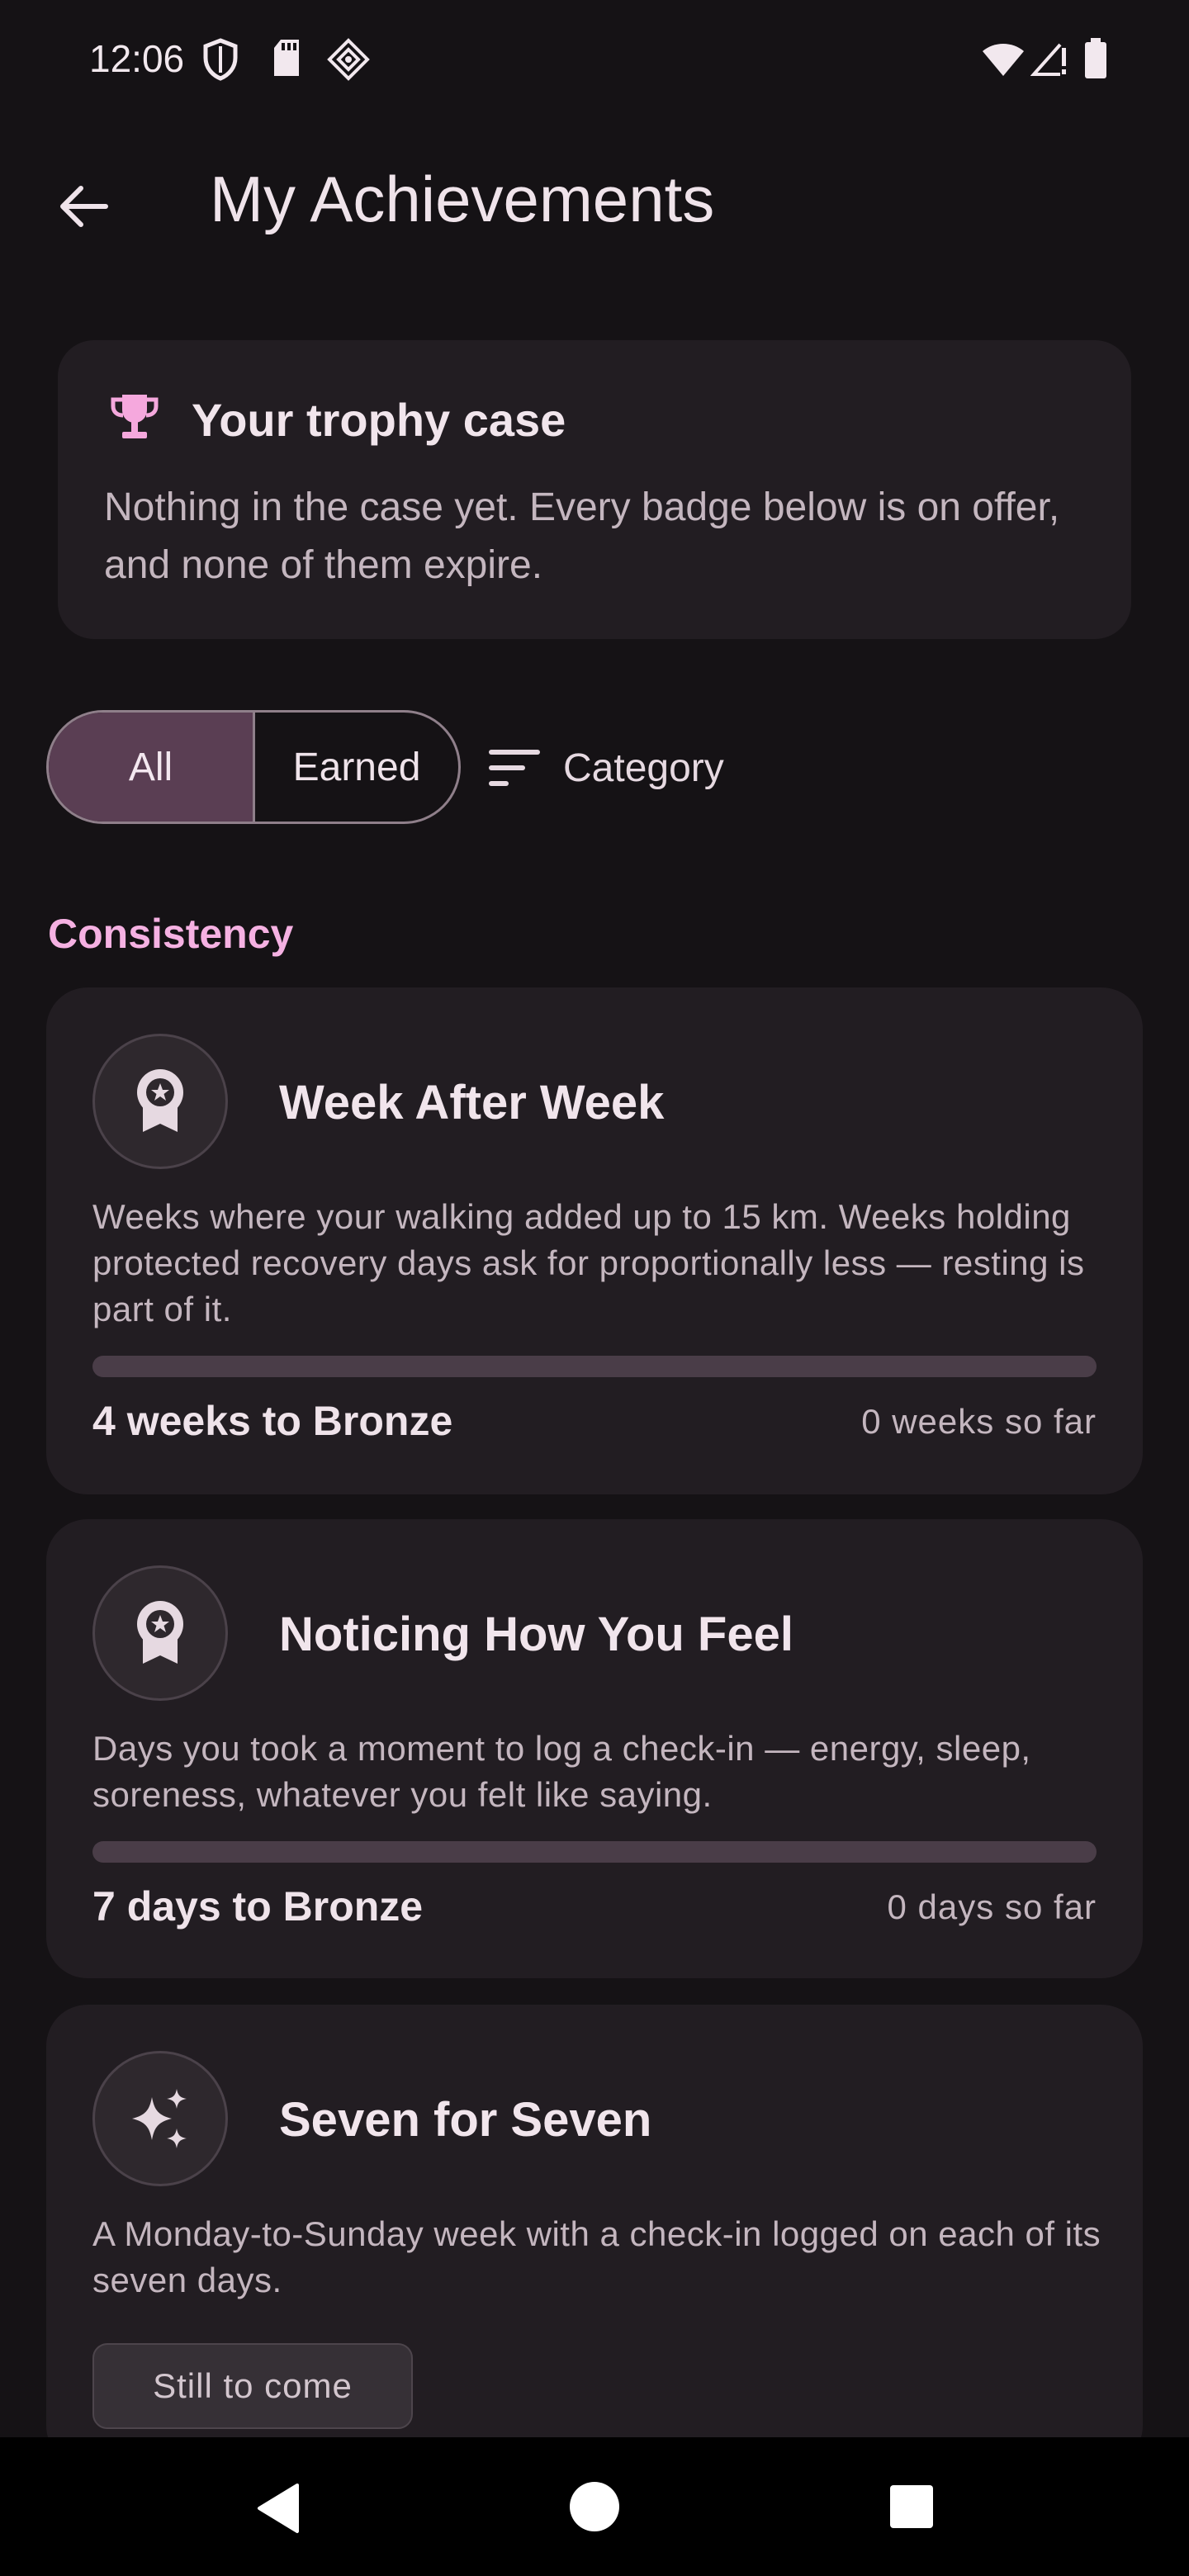 The height and width of the screenshot is (2576, 1189). I want to click on category-filter-button: Category, so click(605, 768).